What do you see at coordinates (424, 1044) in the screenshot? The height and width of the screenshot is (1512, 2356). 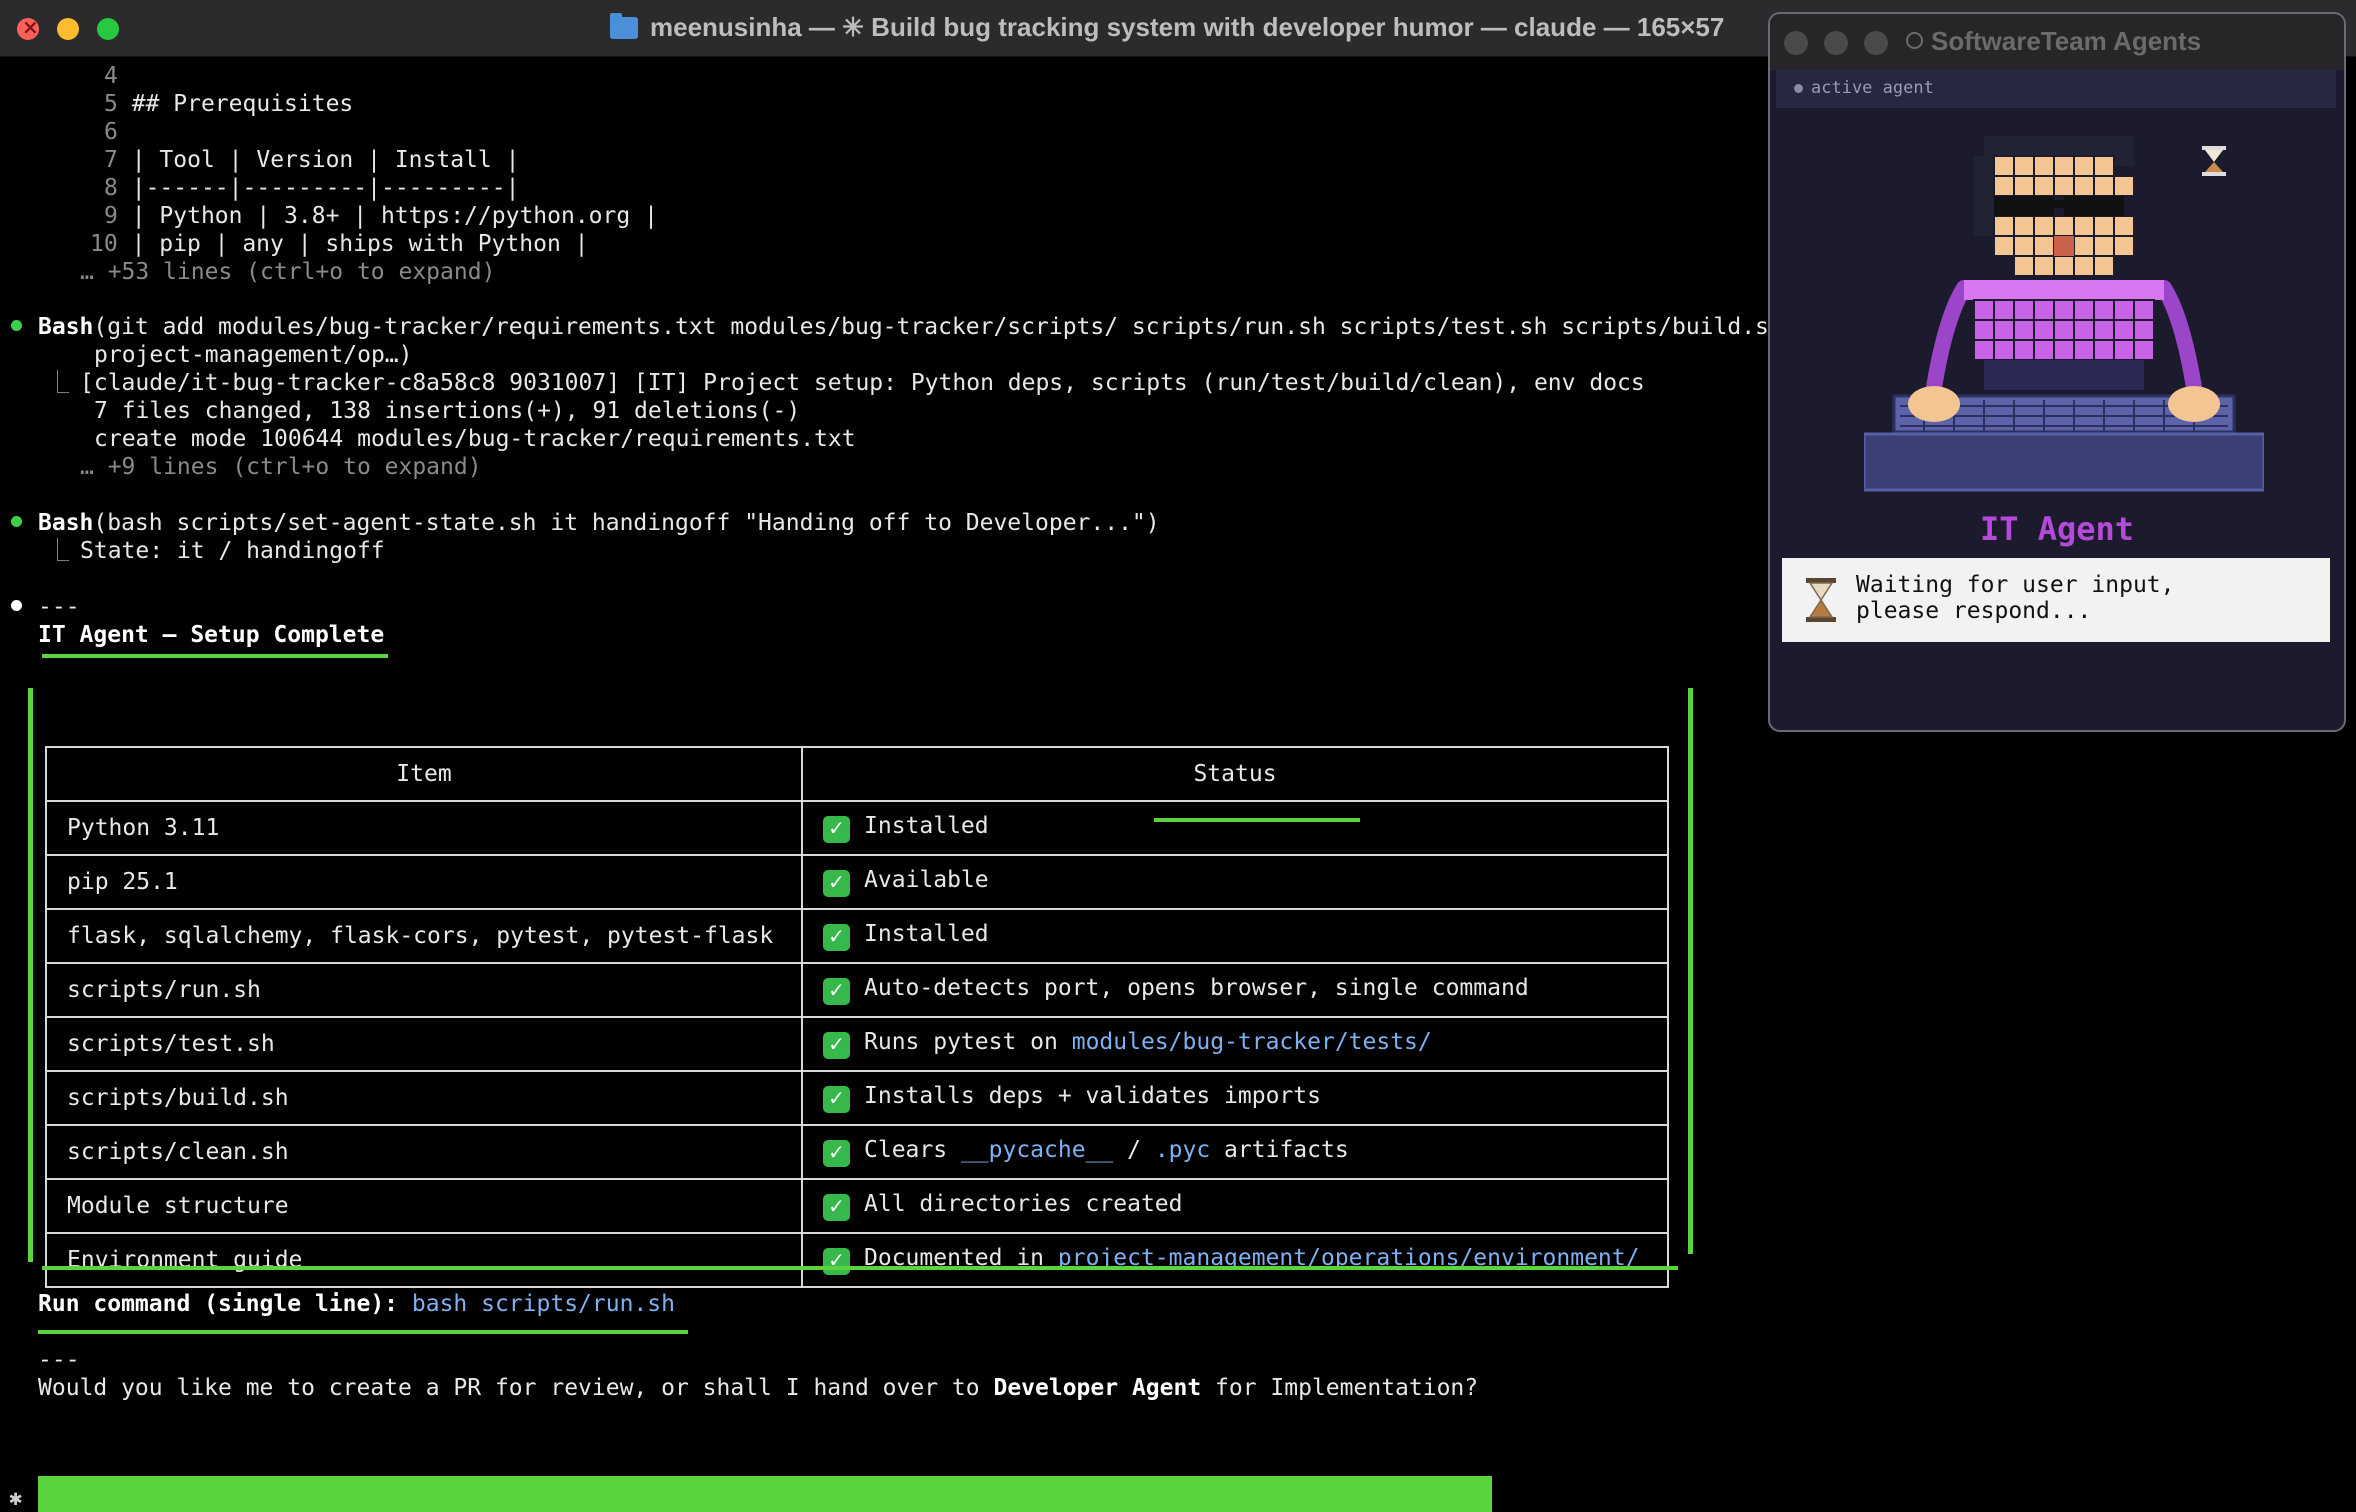 I see `item-cell: scripts/test.sh` at bounding box center [424, 1044].